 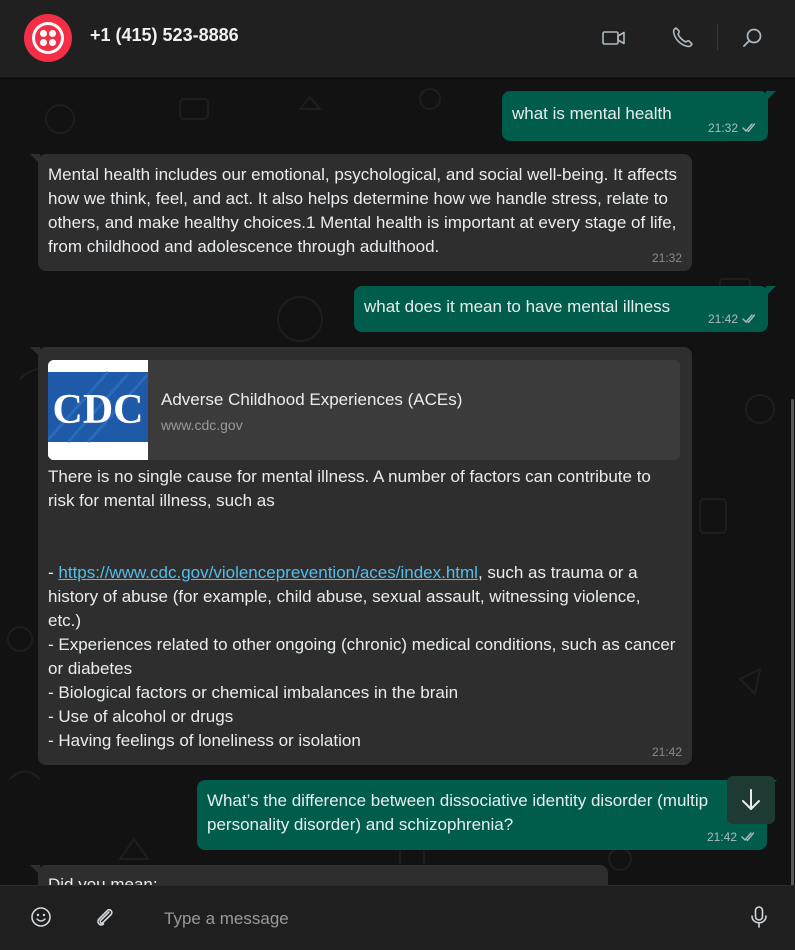 I want to click on contact-name: +1 (415) 523-8886, so click(x=164, y=35).